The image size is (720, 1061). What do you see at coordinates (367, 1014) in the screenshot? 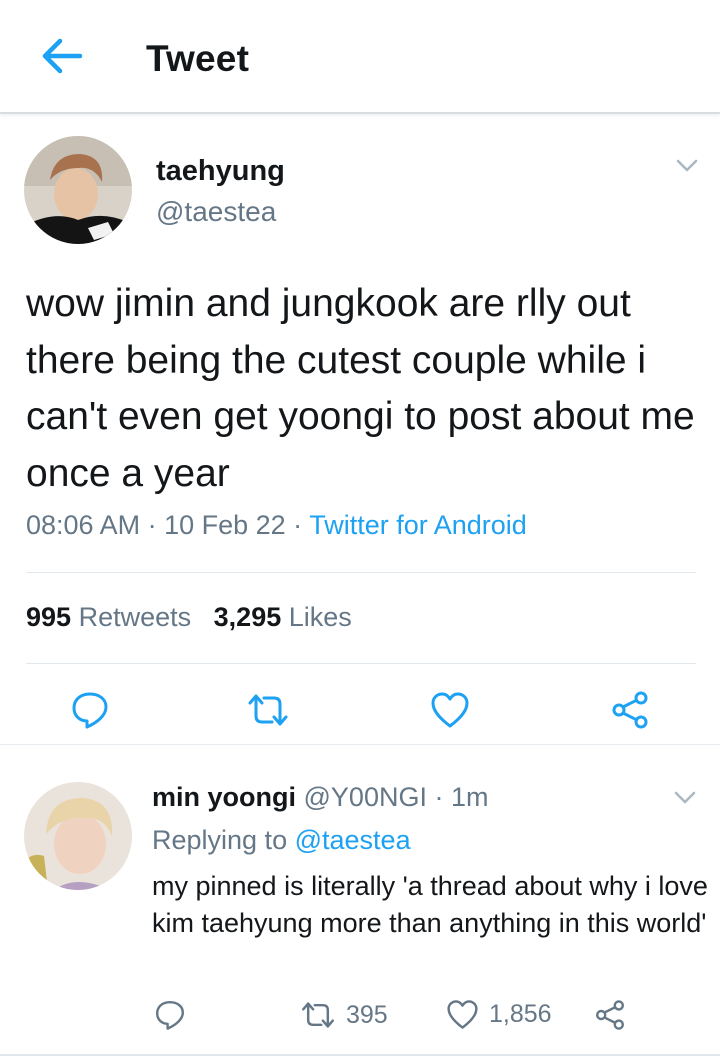
I see `reply-retweet-count: 395` at bounding box center [367, 1014].